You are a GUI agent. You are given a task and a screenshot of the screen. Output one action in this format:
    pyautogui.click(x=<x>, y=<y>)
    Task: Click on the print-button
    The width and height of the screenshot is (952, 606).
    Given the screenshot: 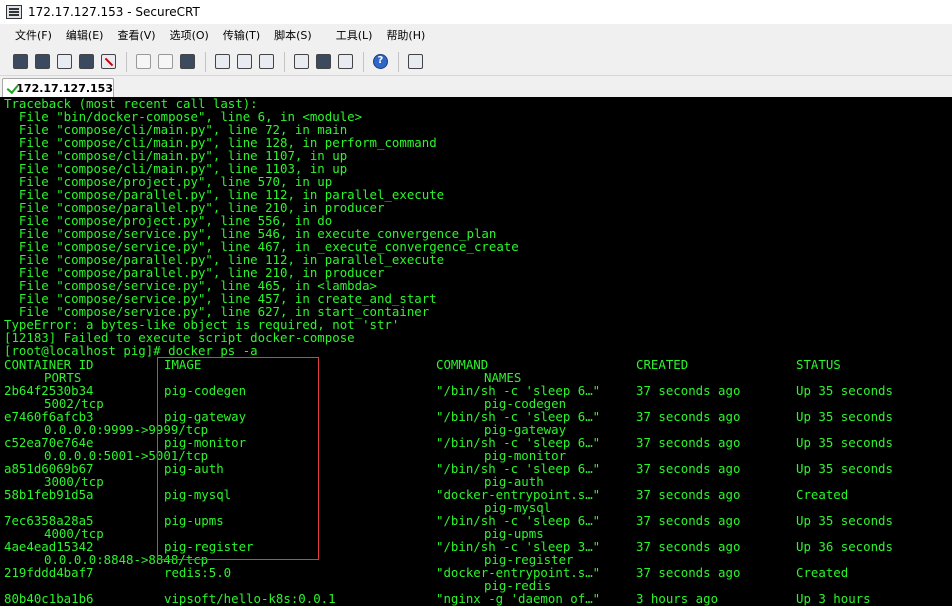 What is the action you would take?
    pyautogui.click(x=222, y=62)
    